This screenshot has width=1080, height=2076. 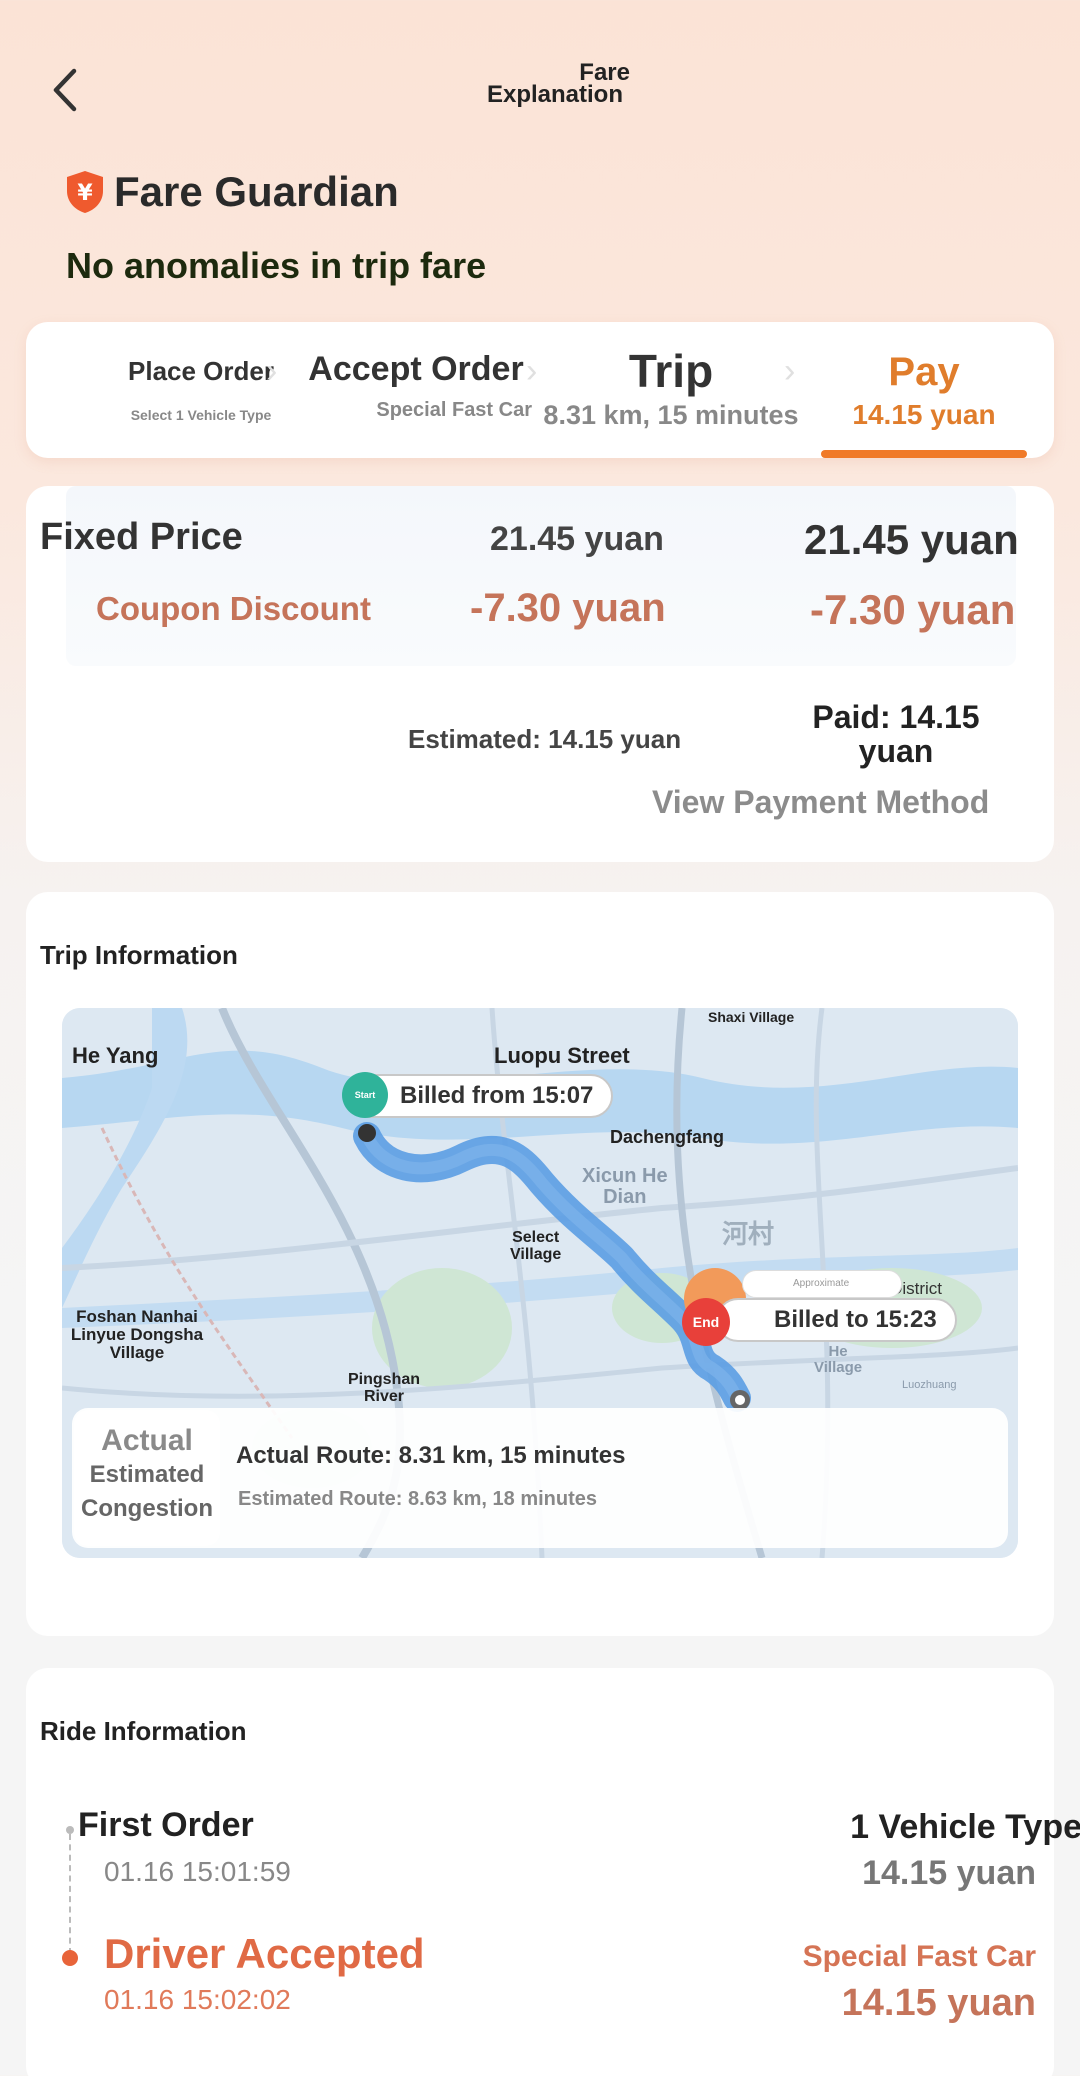 I want to click on route-legend: Actual Estimated Congestion, so click(x=147, y=1478).